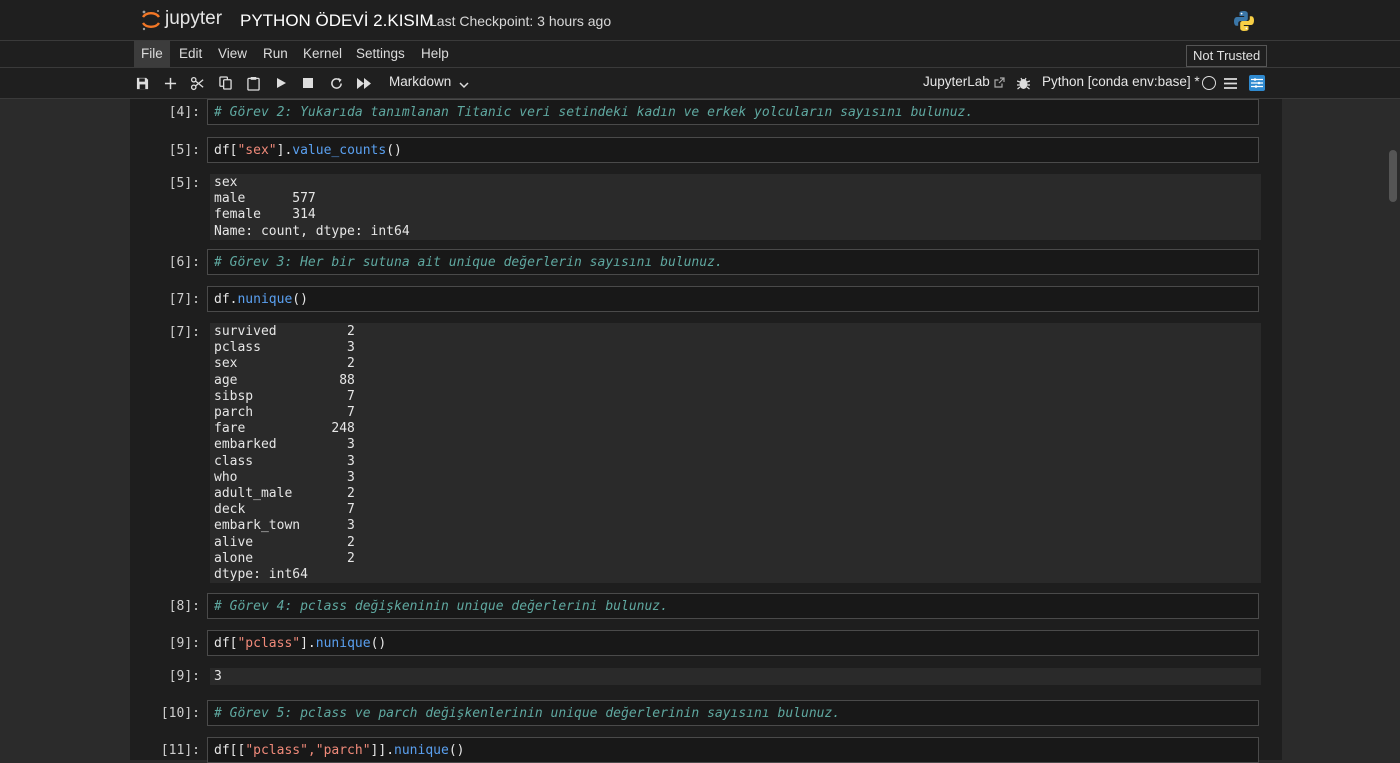  What do you see at coordinates (1341, 429) in the screenshot?
I see `right-margin` at bounding box center [1341, 429].